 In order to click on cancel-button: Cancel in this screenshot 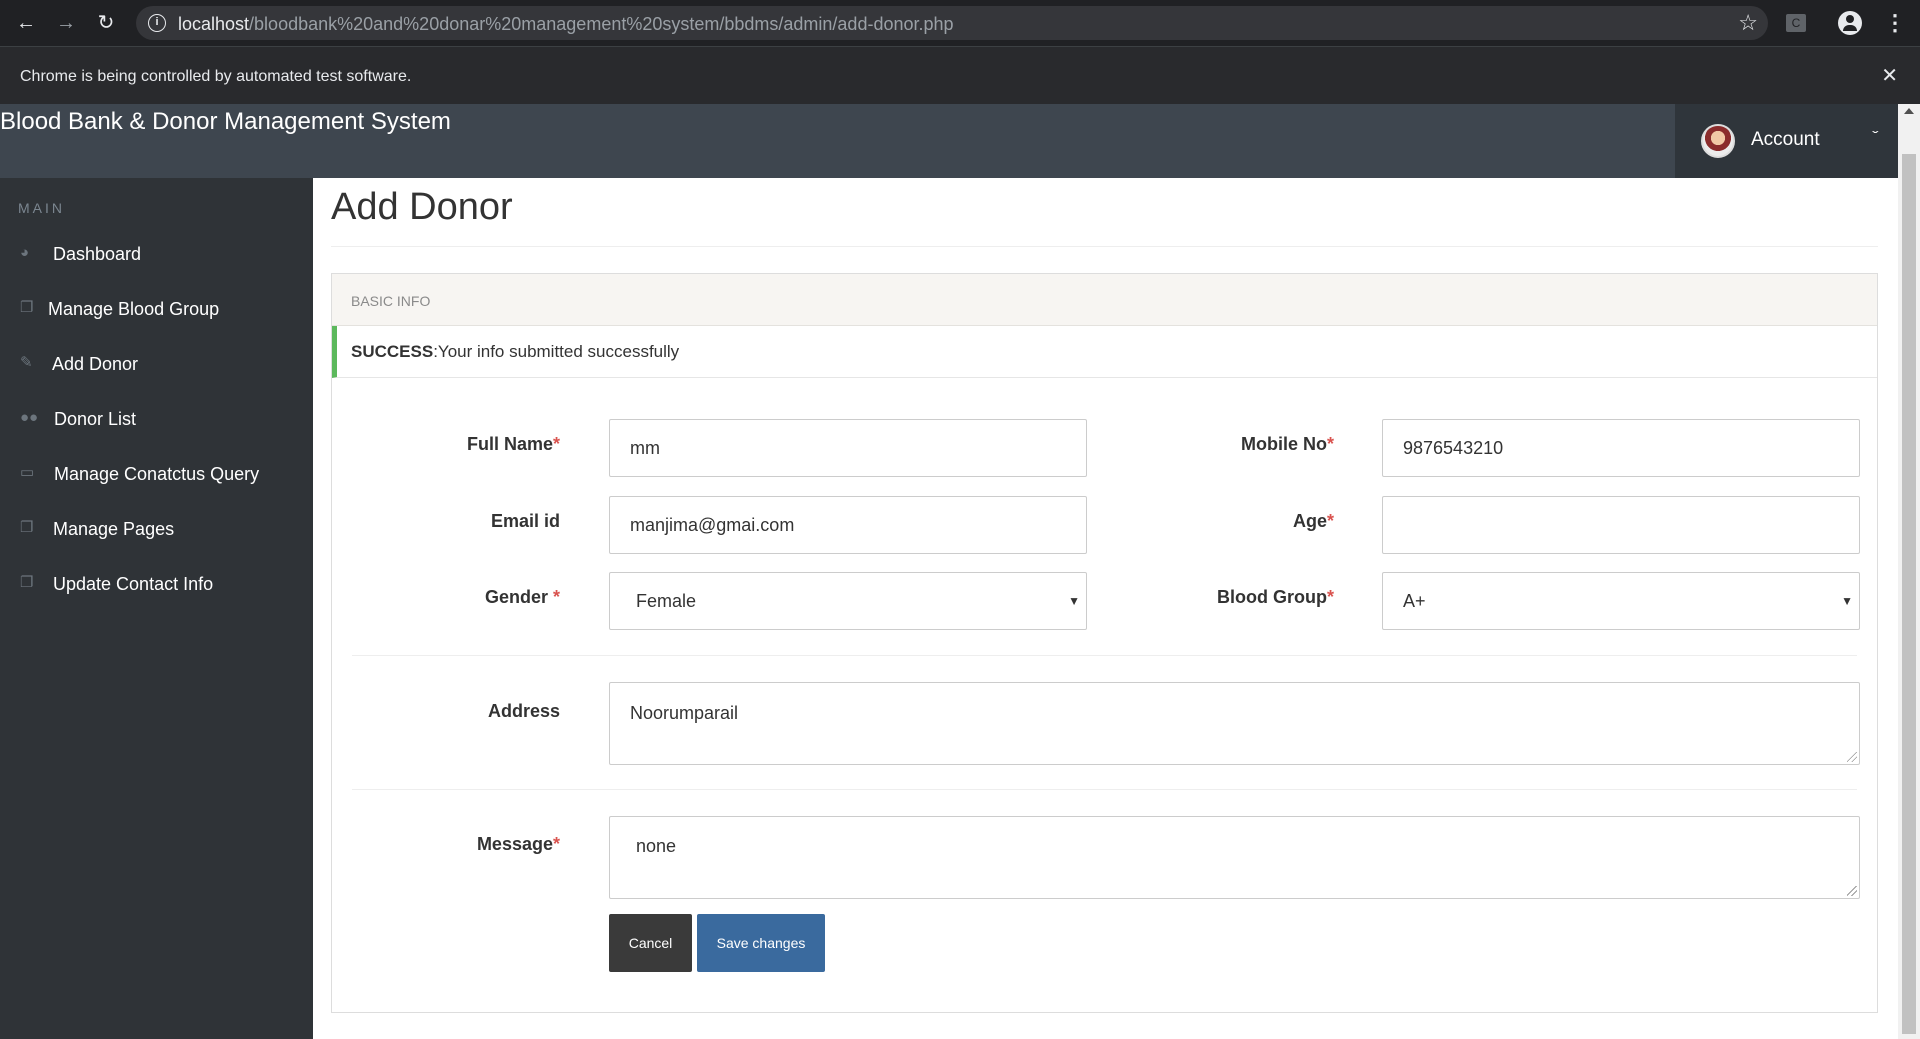, I will do `click(650, 943)`.